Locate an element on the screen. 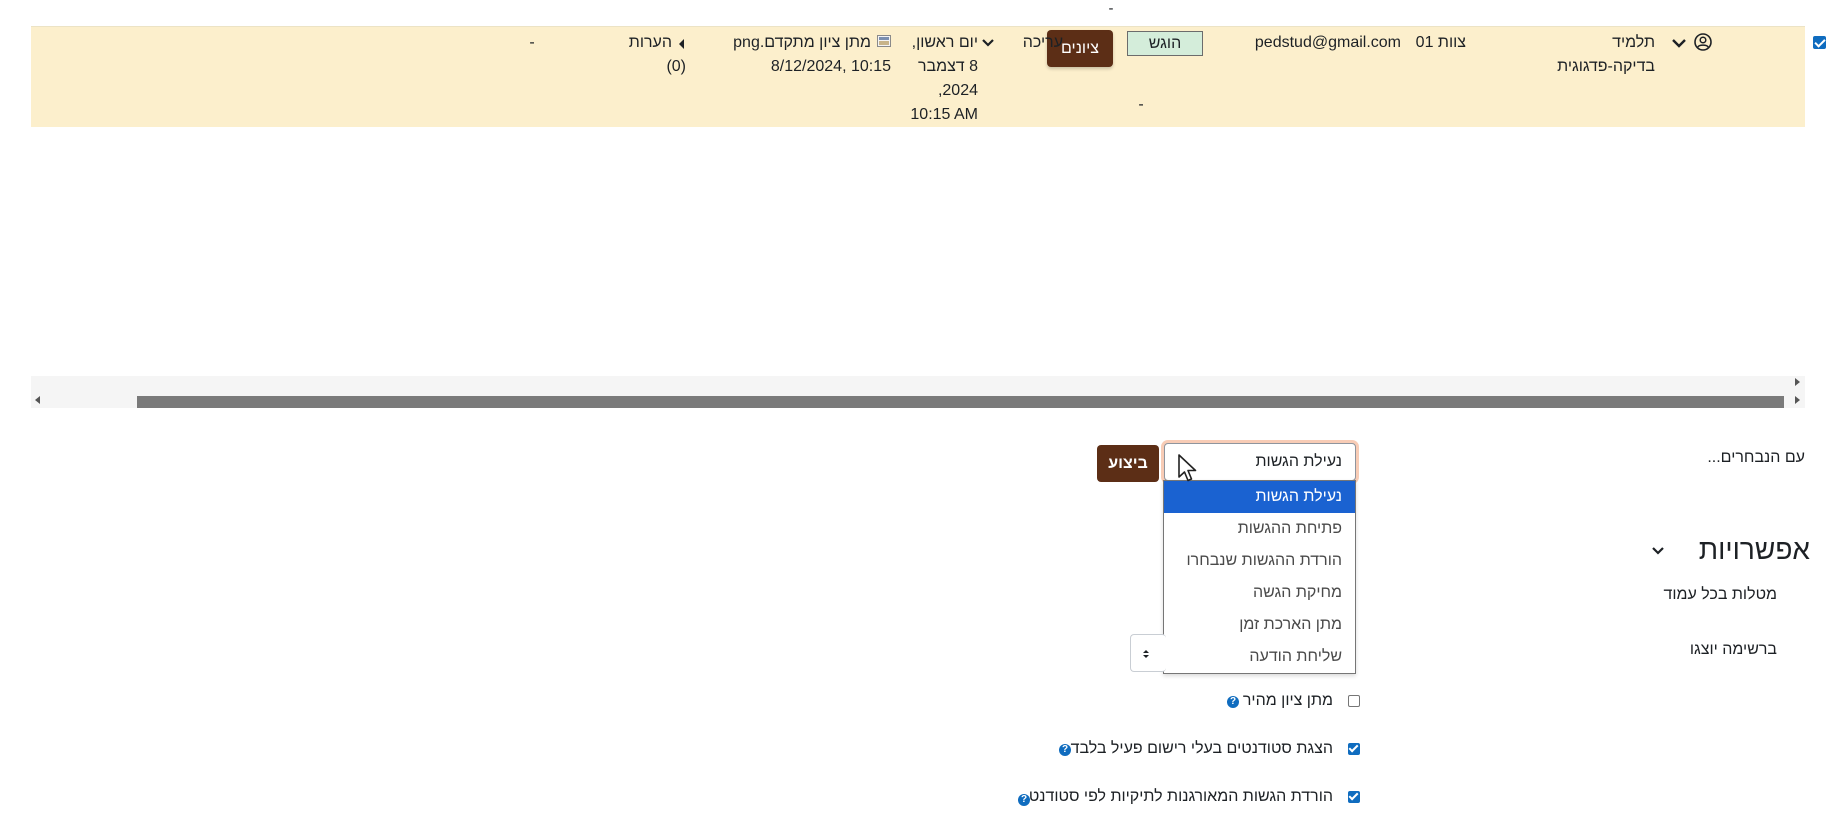 This screenshot has width=1837, height=832. file-link: מתן ציון מתקדם.png is located at coordinates (802, 42).